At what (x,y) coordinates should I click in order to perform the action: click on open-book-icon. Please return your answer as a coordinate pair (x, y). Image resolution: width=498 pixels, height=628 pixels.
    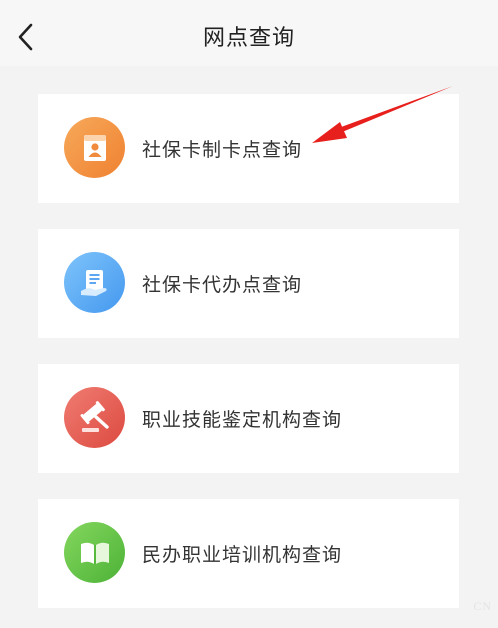
    Looking at the image, I should click on (94, 552).